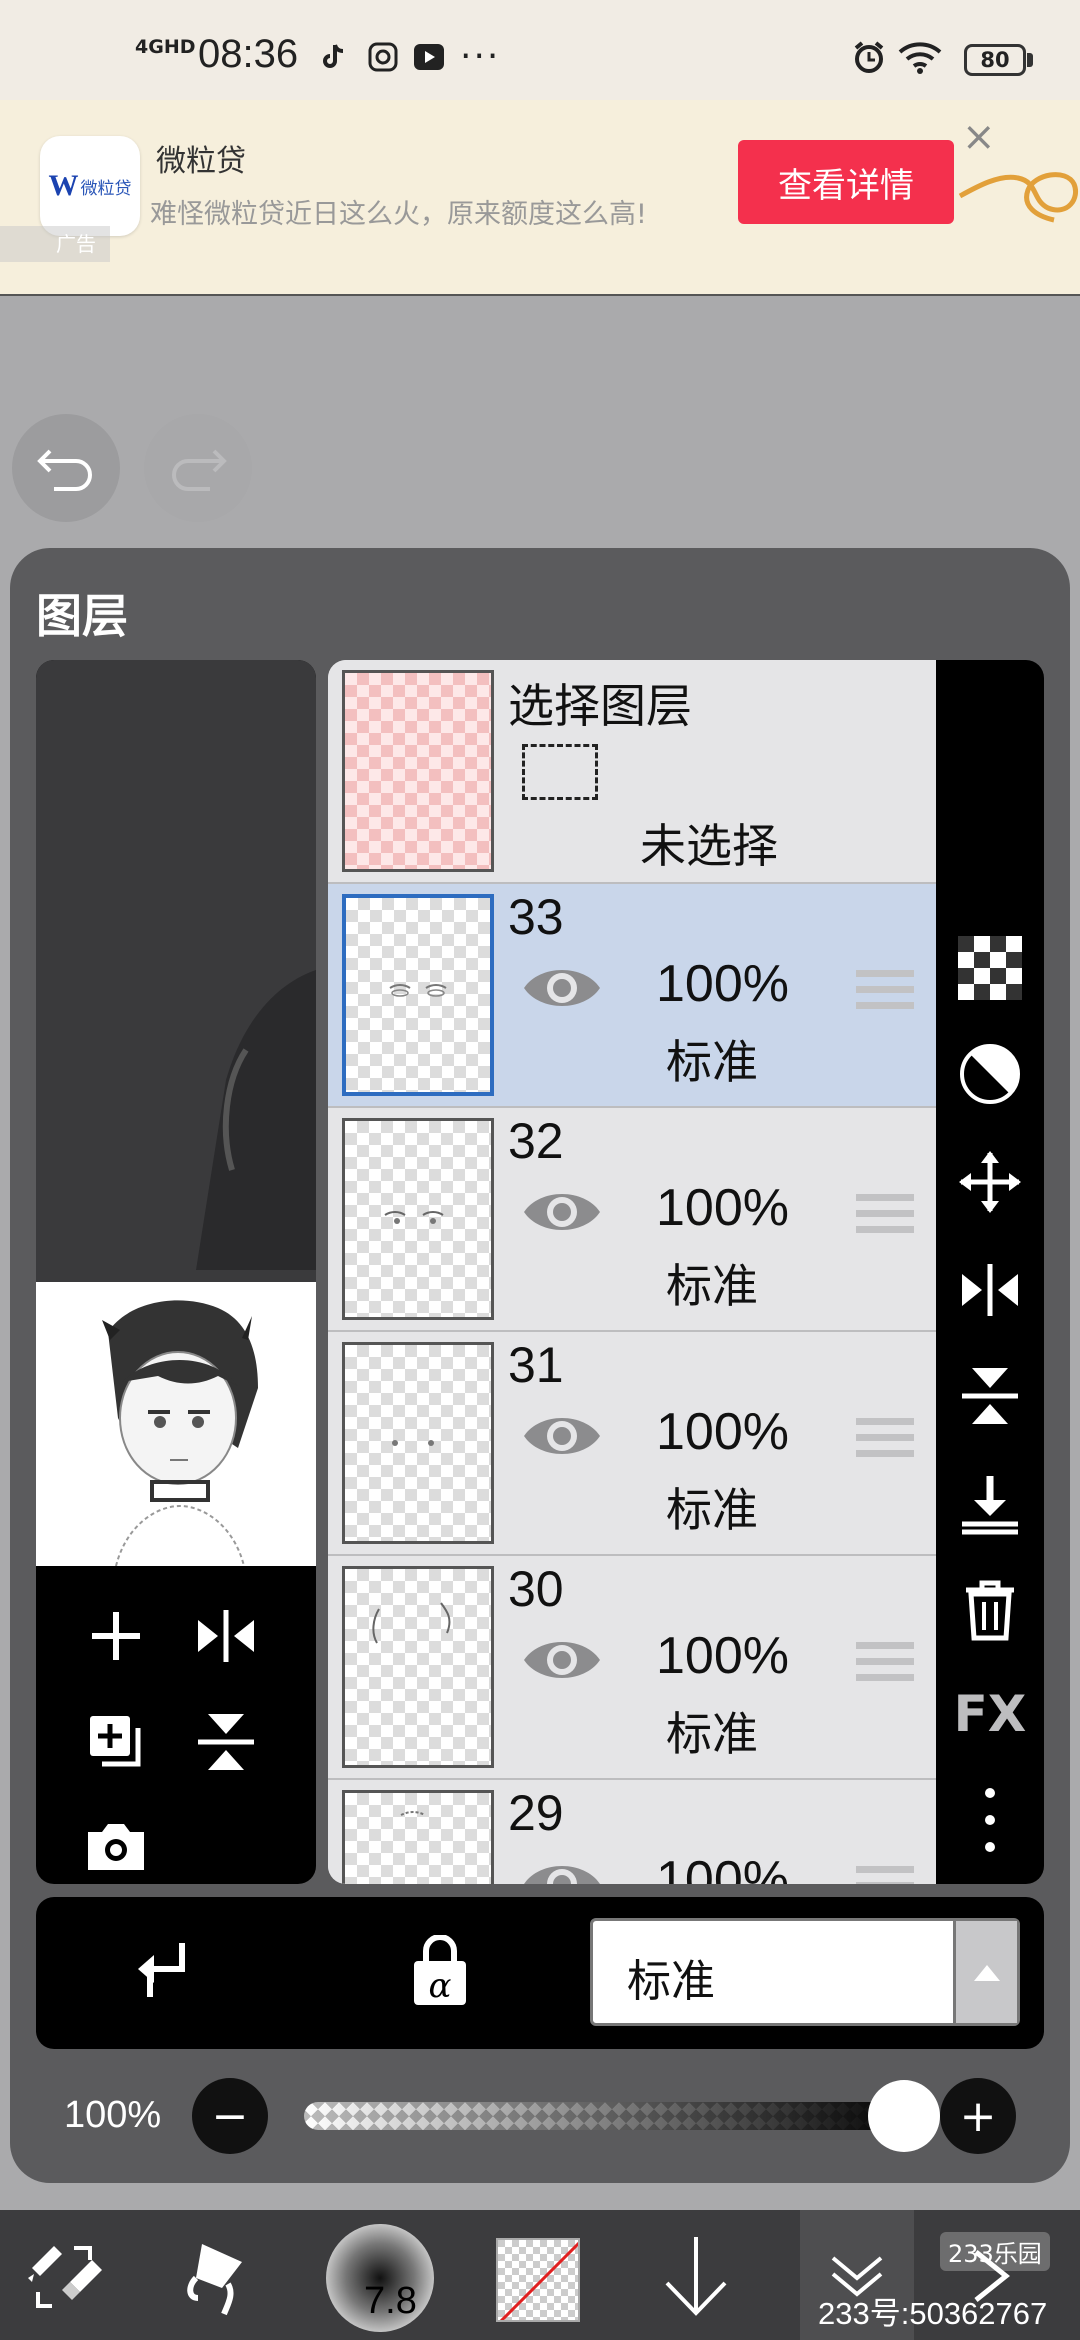 This screenshot has width=1080, height=2340. I want to click on opacity-control: 100% − +, so click(540, 2116).